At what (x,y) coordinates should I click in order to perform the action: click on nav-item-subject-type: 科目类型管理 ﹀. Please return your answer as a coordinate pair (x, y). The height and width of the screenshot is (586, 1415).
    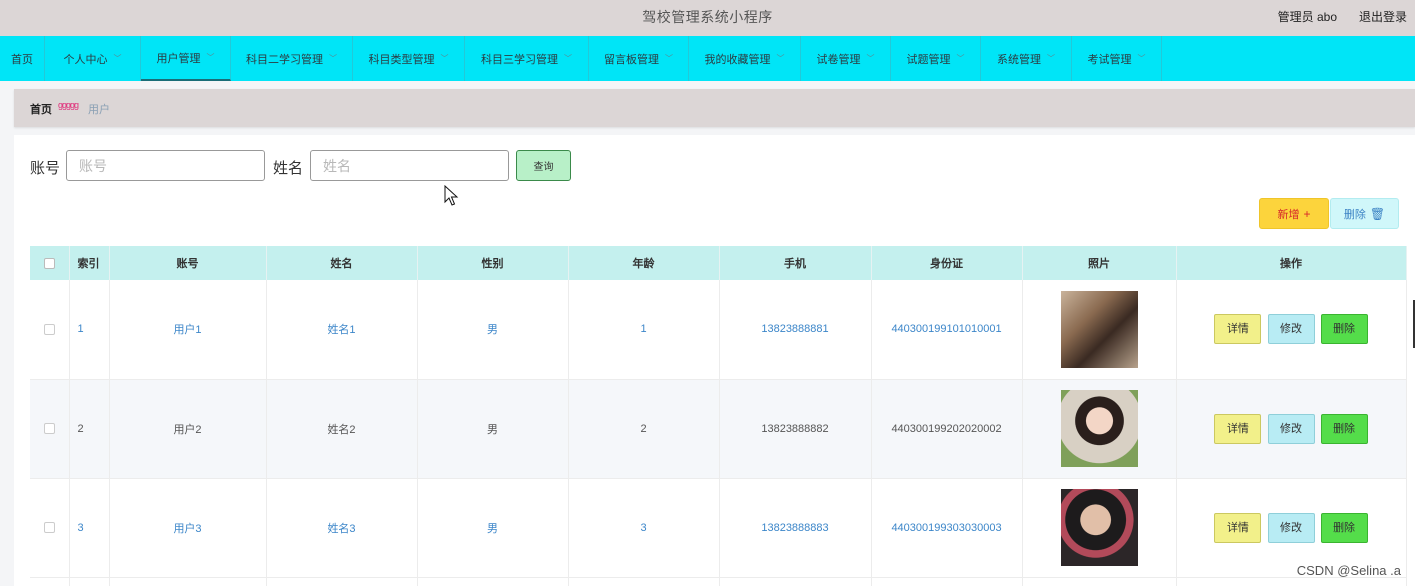
    Looking at the image, I should click on (409, 58).